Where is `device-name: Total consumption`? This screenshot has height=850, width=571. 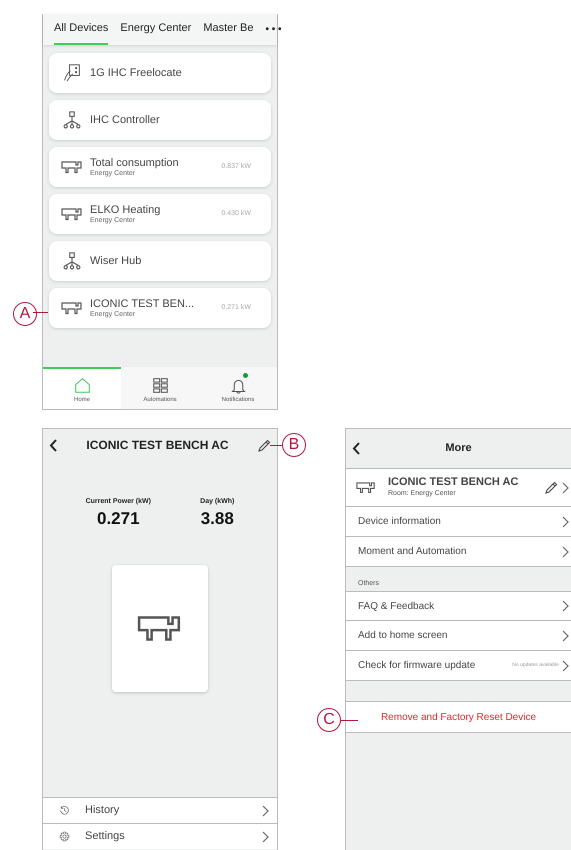 device-name: Total consumption is located at coordinates (135, 163).